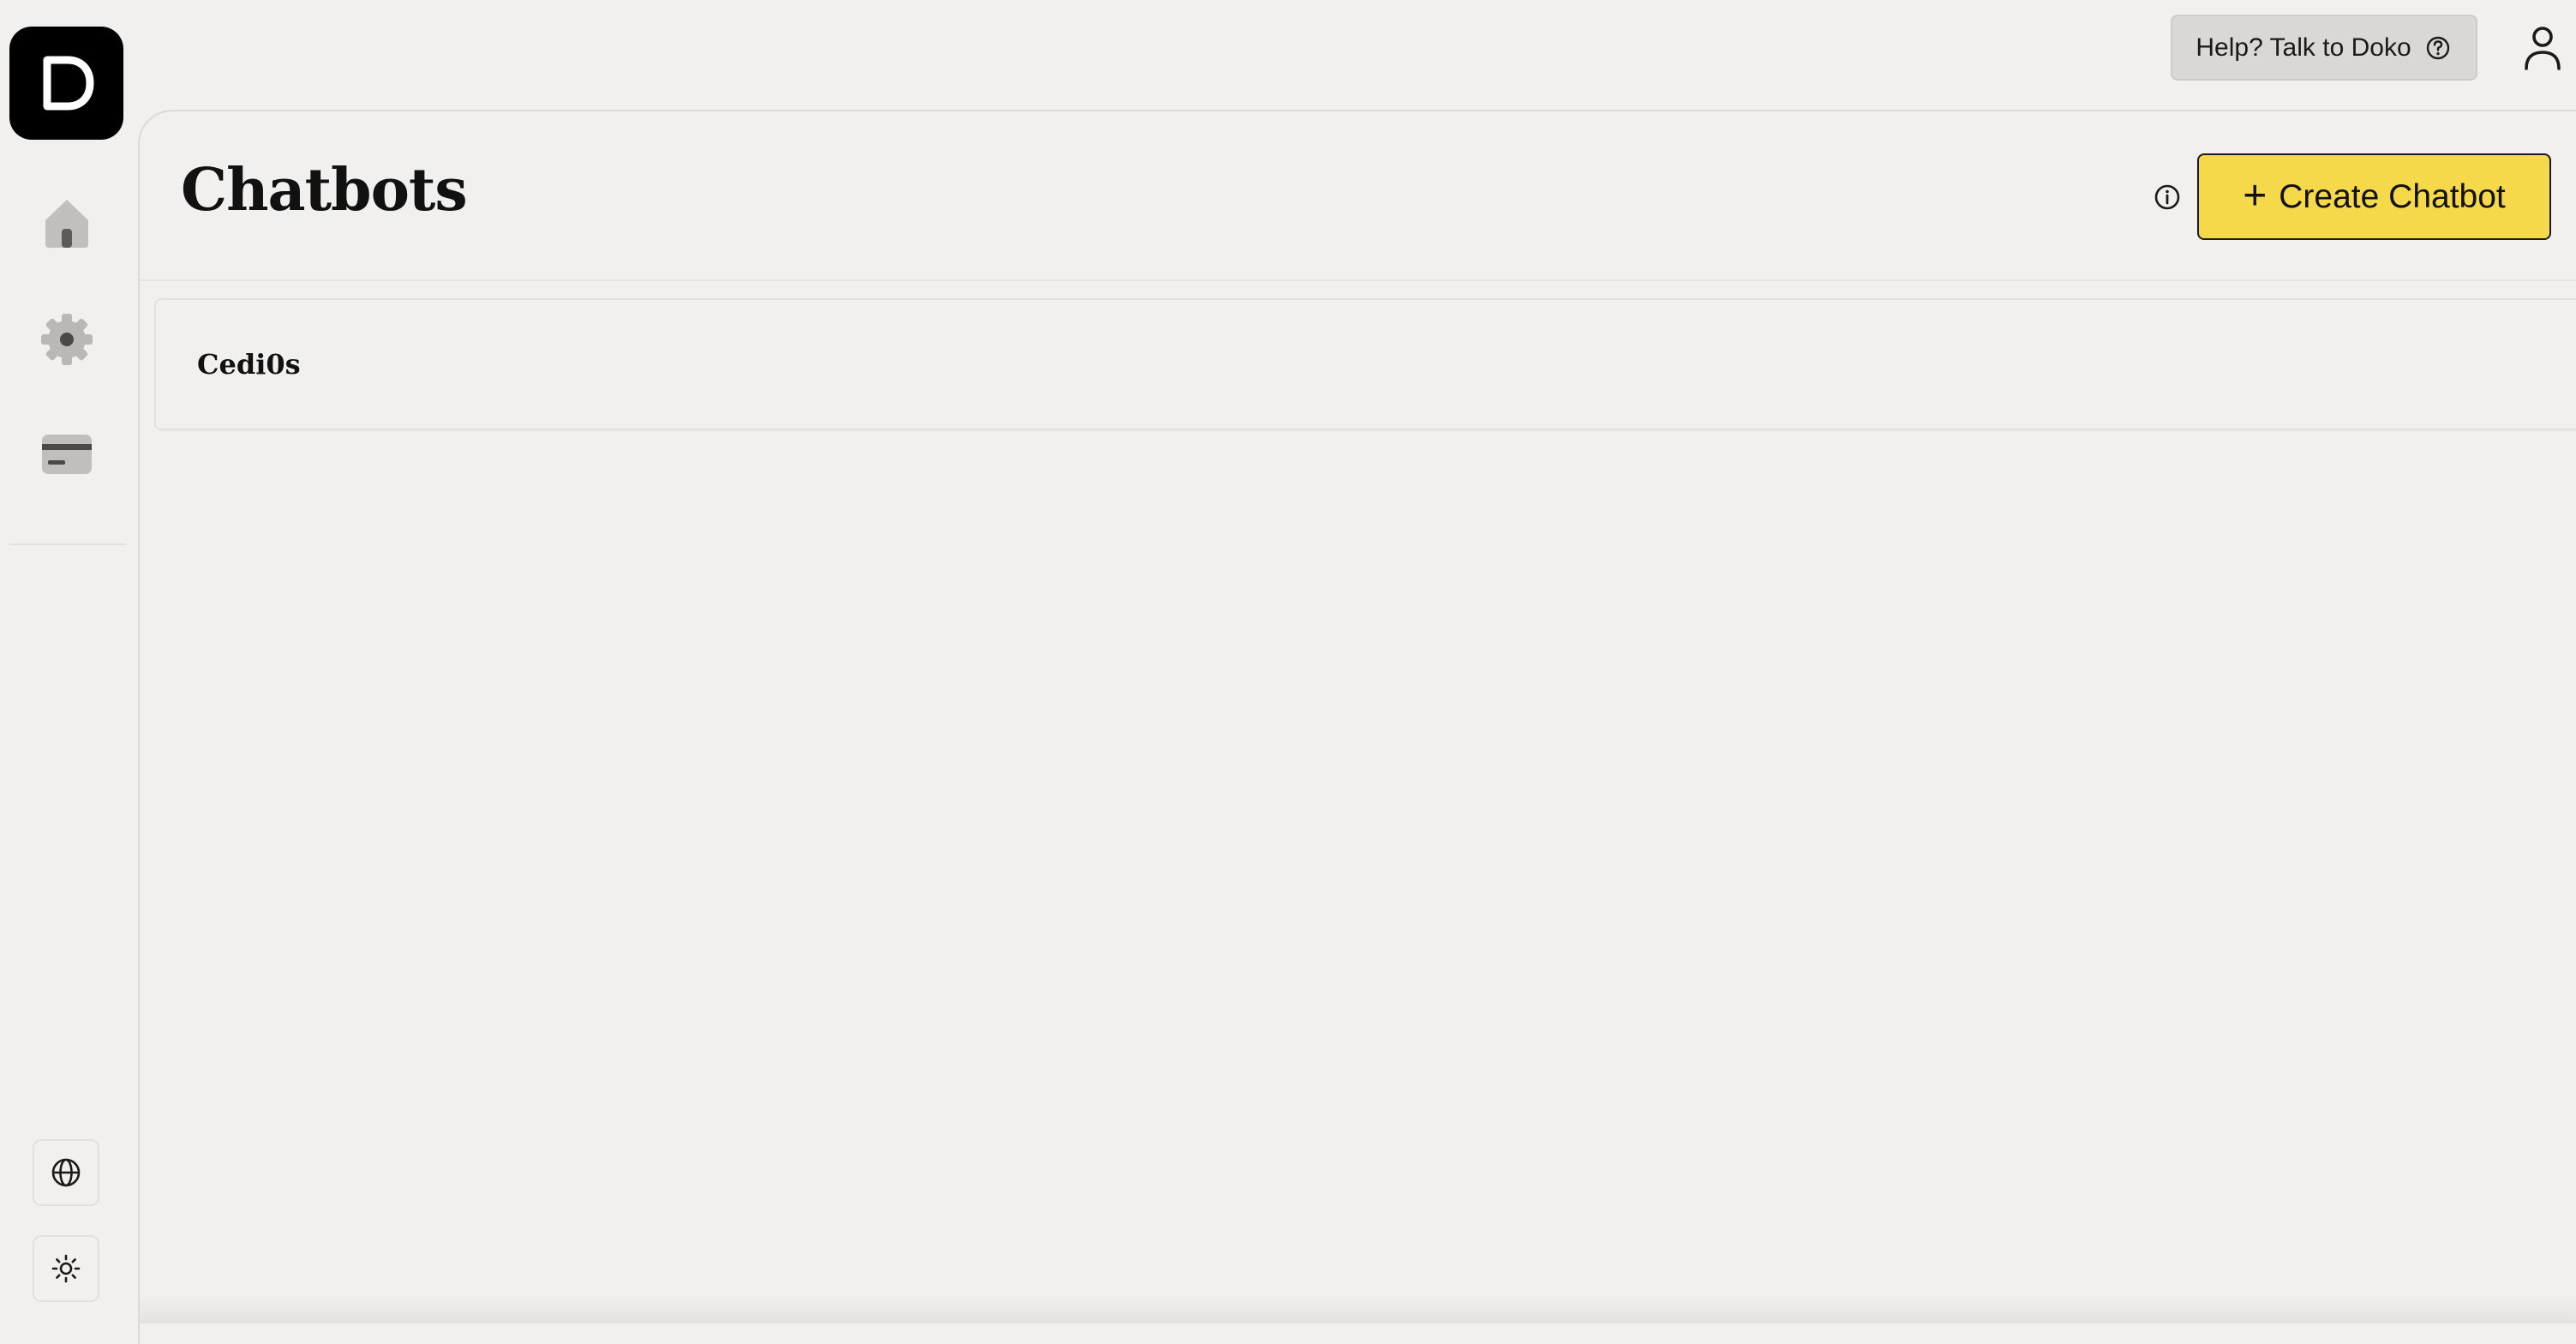 This screenshot has height=1344, width=2576. I want to click on bottom-shade, so click(1358, 1308).